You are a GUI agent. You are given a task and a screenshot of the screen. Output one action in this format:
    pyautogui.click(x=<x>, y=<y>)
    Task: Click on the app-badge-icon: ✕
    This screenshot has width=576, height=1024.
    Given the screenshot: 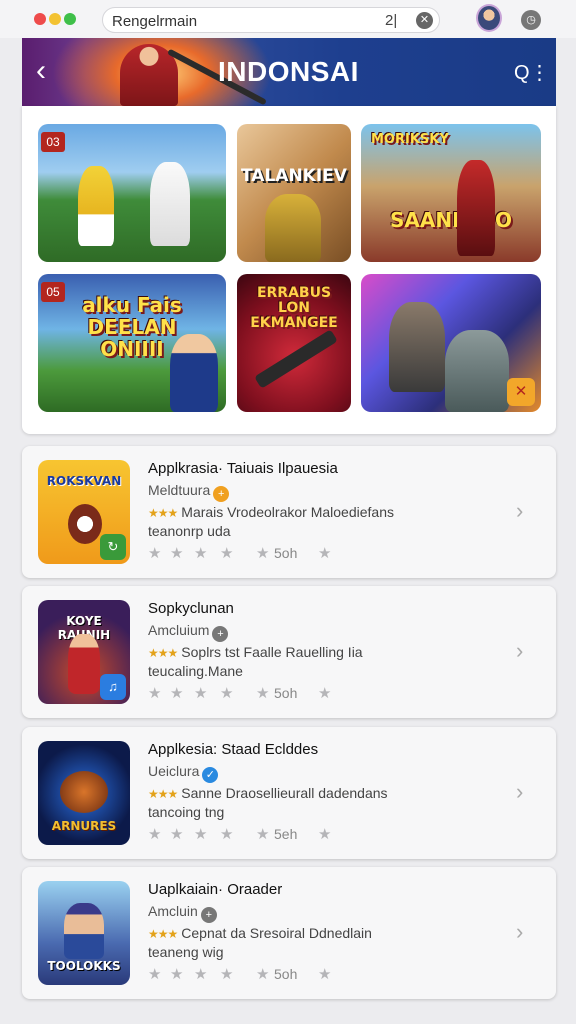 What is the action you would take?
    pyautogui.click(x=521, y=392)
    